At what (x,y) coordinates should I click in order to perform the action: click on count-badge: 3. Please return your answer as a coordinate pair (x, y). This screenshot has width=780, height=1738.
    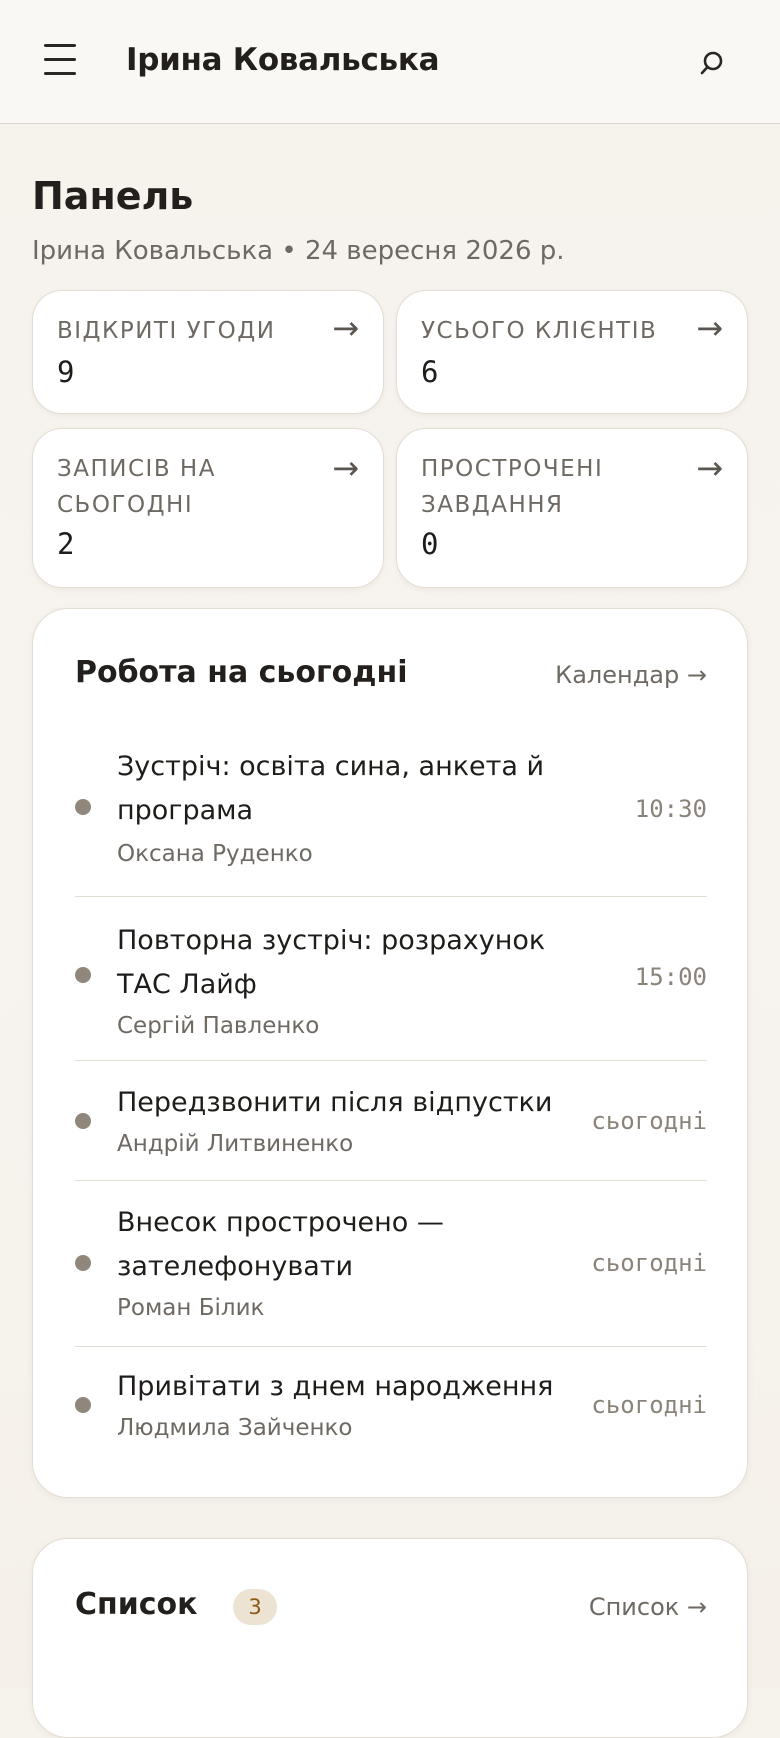
    Looking at the image, I should click on (255, 1607).